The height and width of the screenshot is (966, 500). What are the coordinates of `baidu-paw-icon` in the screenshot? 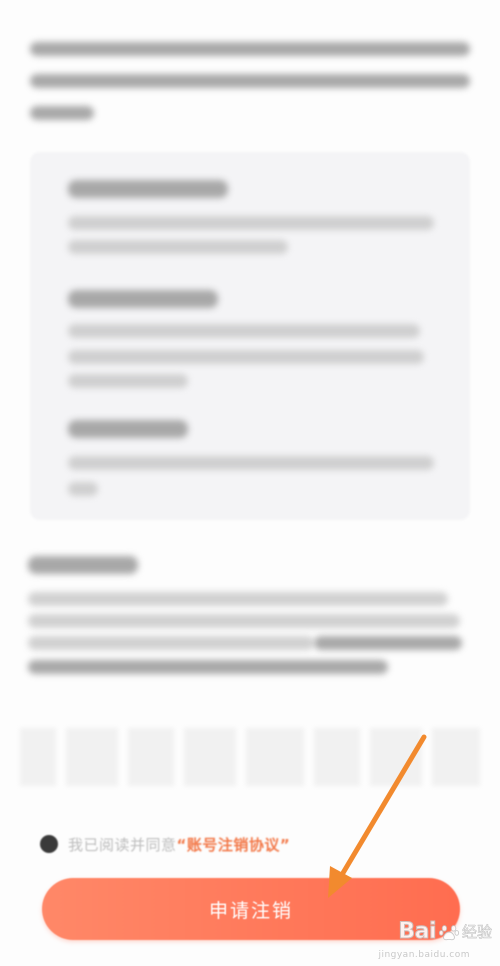 It's located at (449, 932).